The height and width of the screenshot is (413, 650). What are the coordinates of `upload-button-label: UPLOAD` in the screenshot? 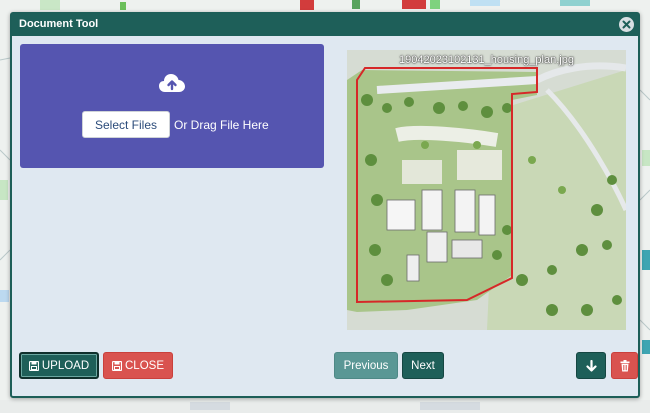 It's located at (65, 365).